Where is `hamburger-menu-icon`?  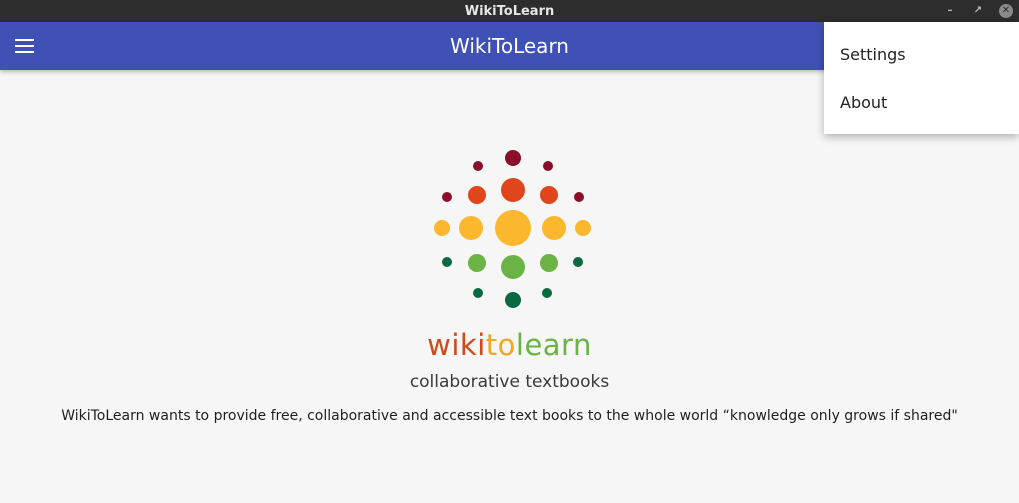 hamburger-menu-icon is located at coordinates (24, 46).